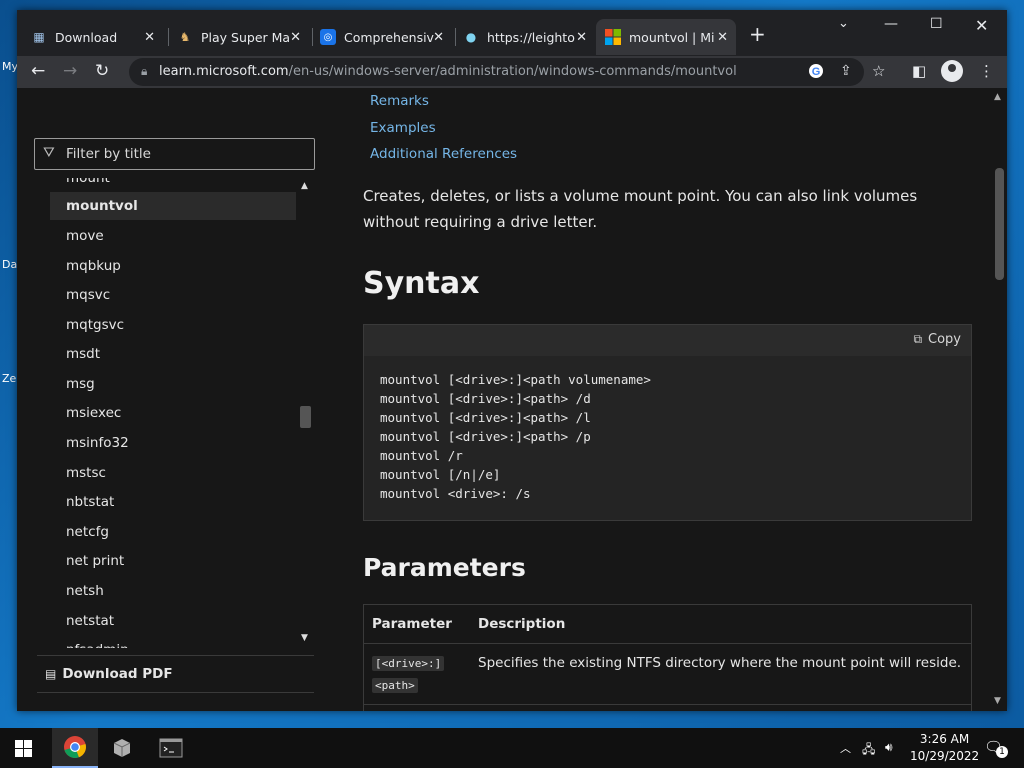 The width and height of the screenshot is (1024, 768). I want to click on clock-time: 3:26 AM, so click(944, 739).